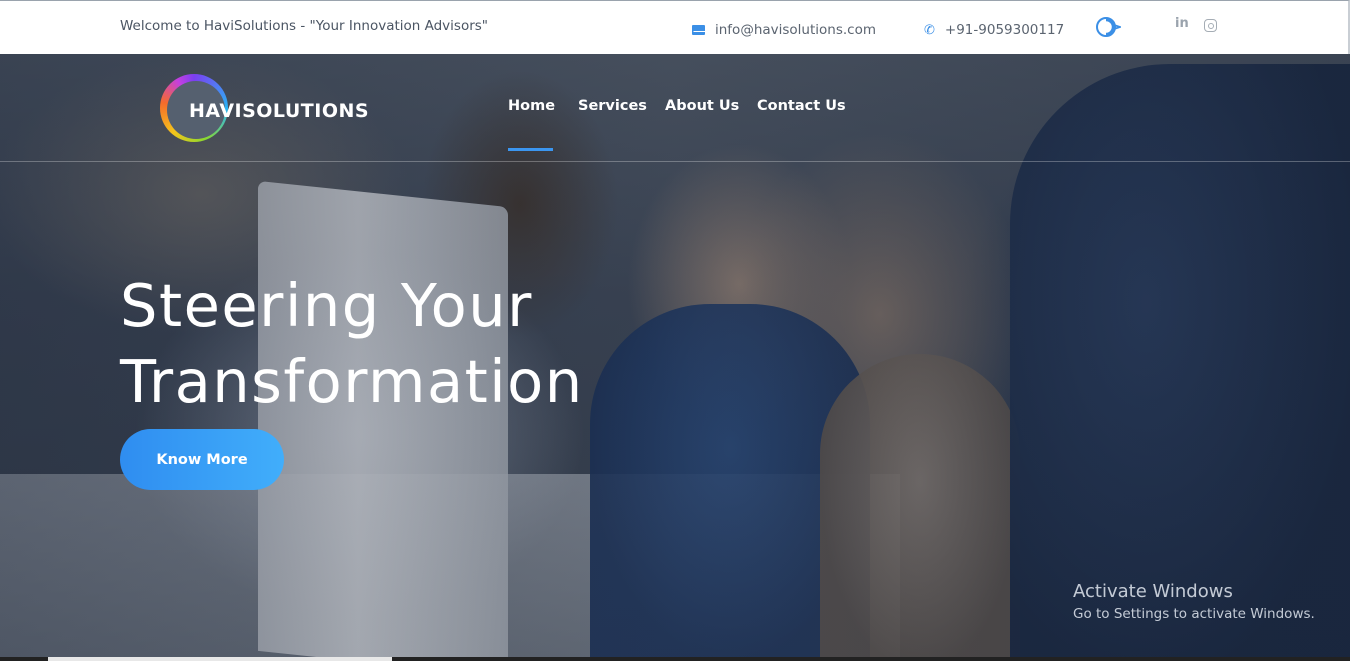  Describe the element at coordinates (1004, 30) in the screenshot. I see `phone-link: +91-9059300117` at that location.